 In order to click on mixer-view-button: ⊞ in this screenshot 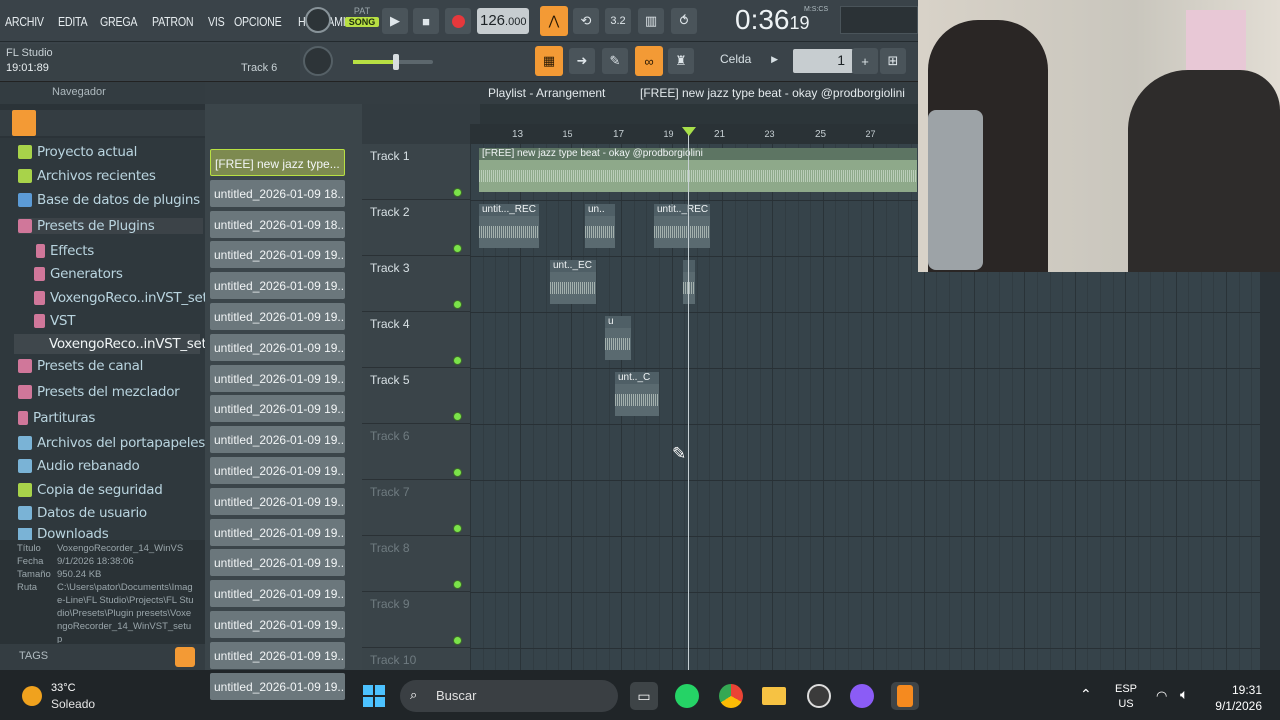, I will do `click(893, 61)`.